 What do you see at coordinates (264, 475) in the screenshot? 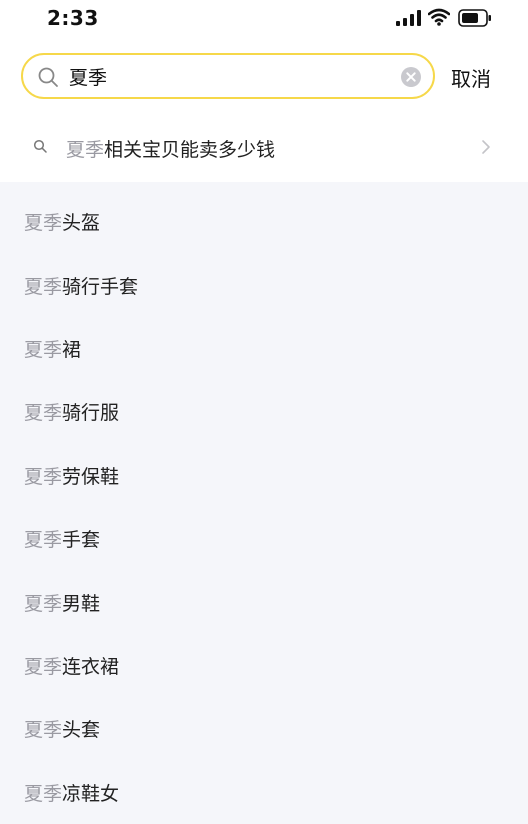
I see `list-item: 夏季 劳保鞋` at bounding box center [264, 475].